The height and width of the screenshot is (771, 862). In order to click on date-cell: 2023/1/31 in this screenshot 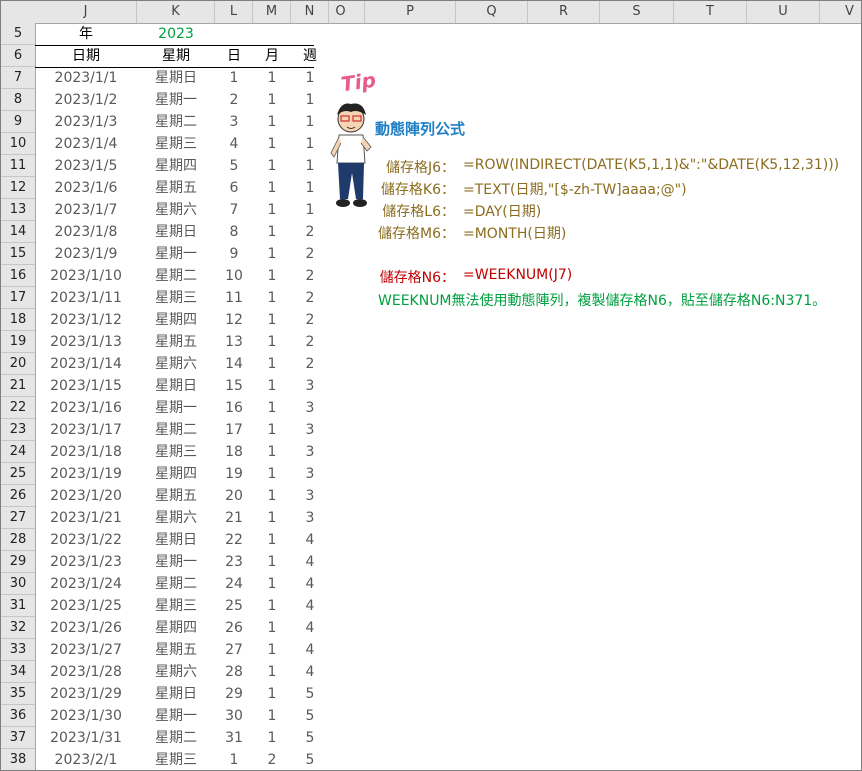, I will do `click(86, 738)`.